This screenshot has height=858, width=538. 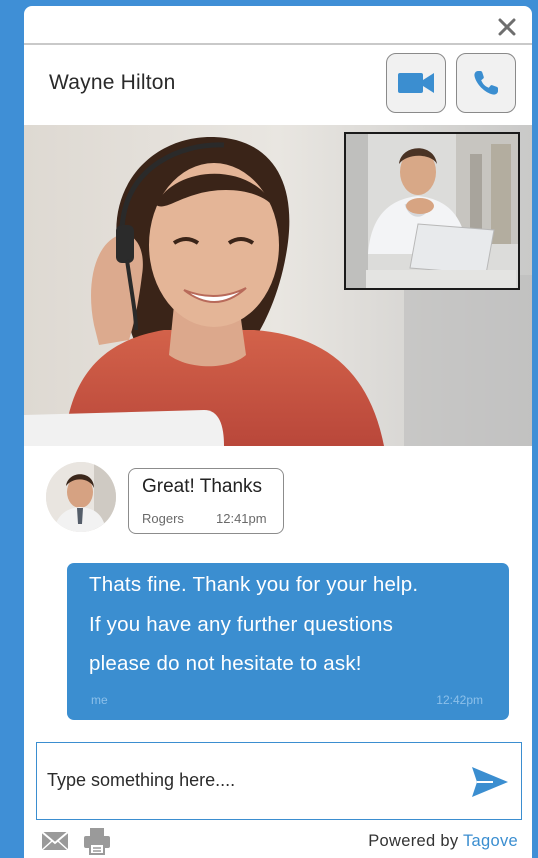 I want to click on close-button, so click(x=507, y=27).